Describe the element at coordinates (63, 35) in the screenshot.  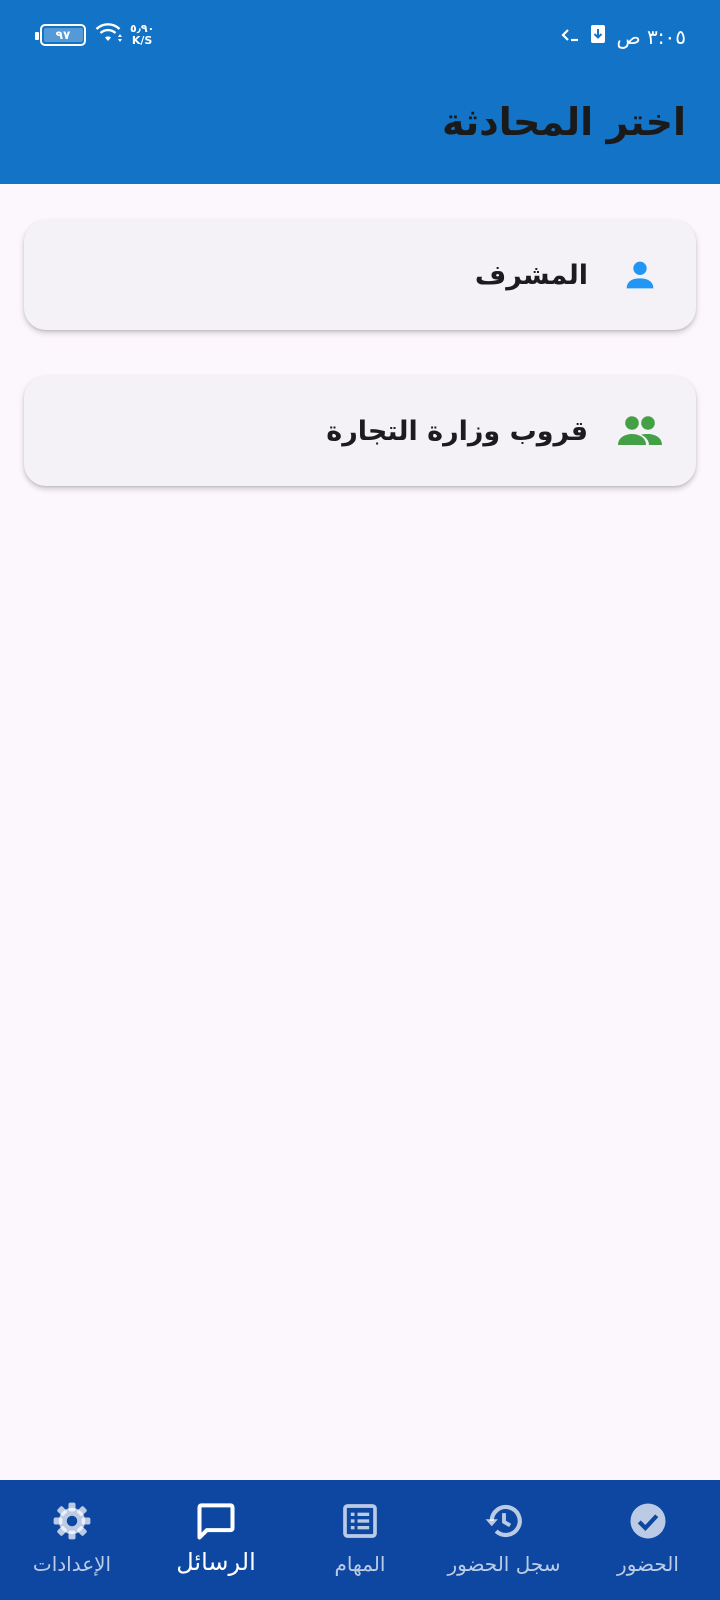
I see `battery-percent: ٩٧` at that location.